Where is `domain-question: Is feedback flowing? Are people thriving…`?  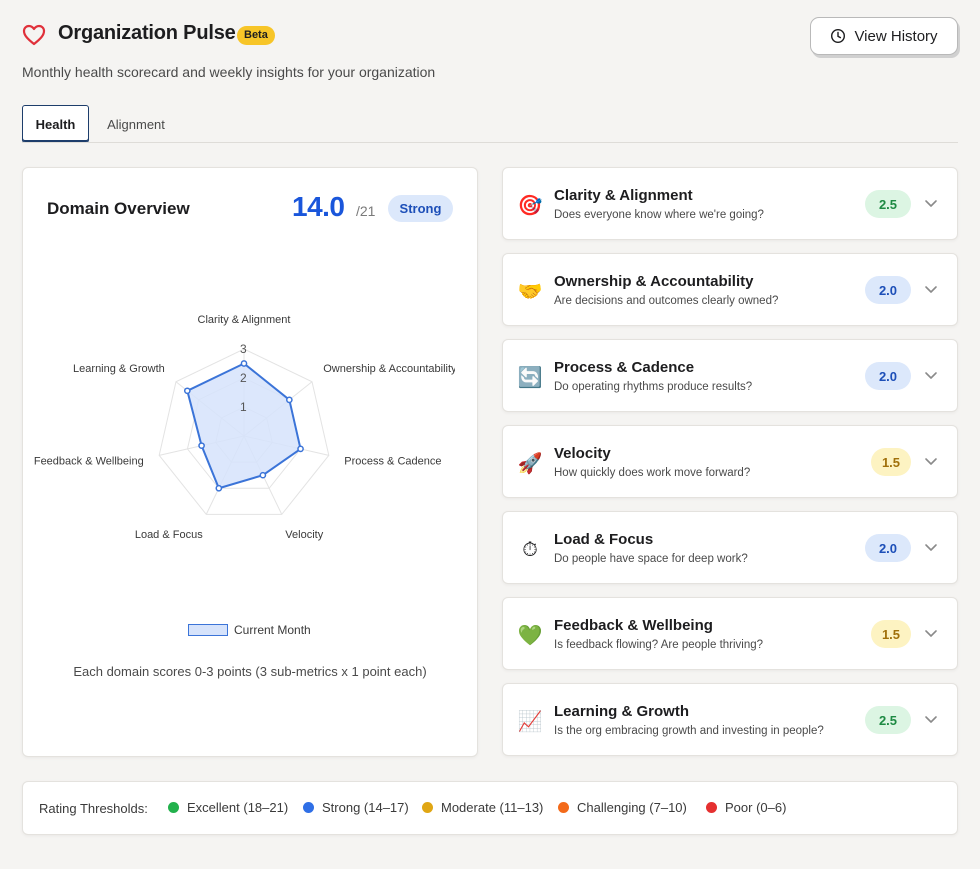 domain-question: Is feedback flowing? Are people thriving… is located at coordinates (659, 645).